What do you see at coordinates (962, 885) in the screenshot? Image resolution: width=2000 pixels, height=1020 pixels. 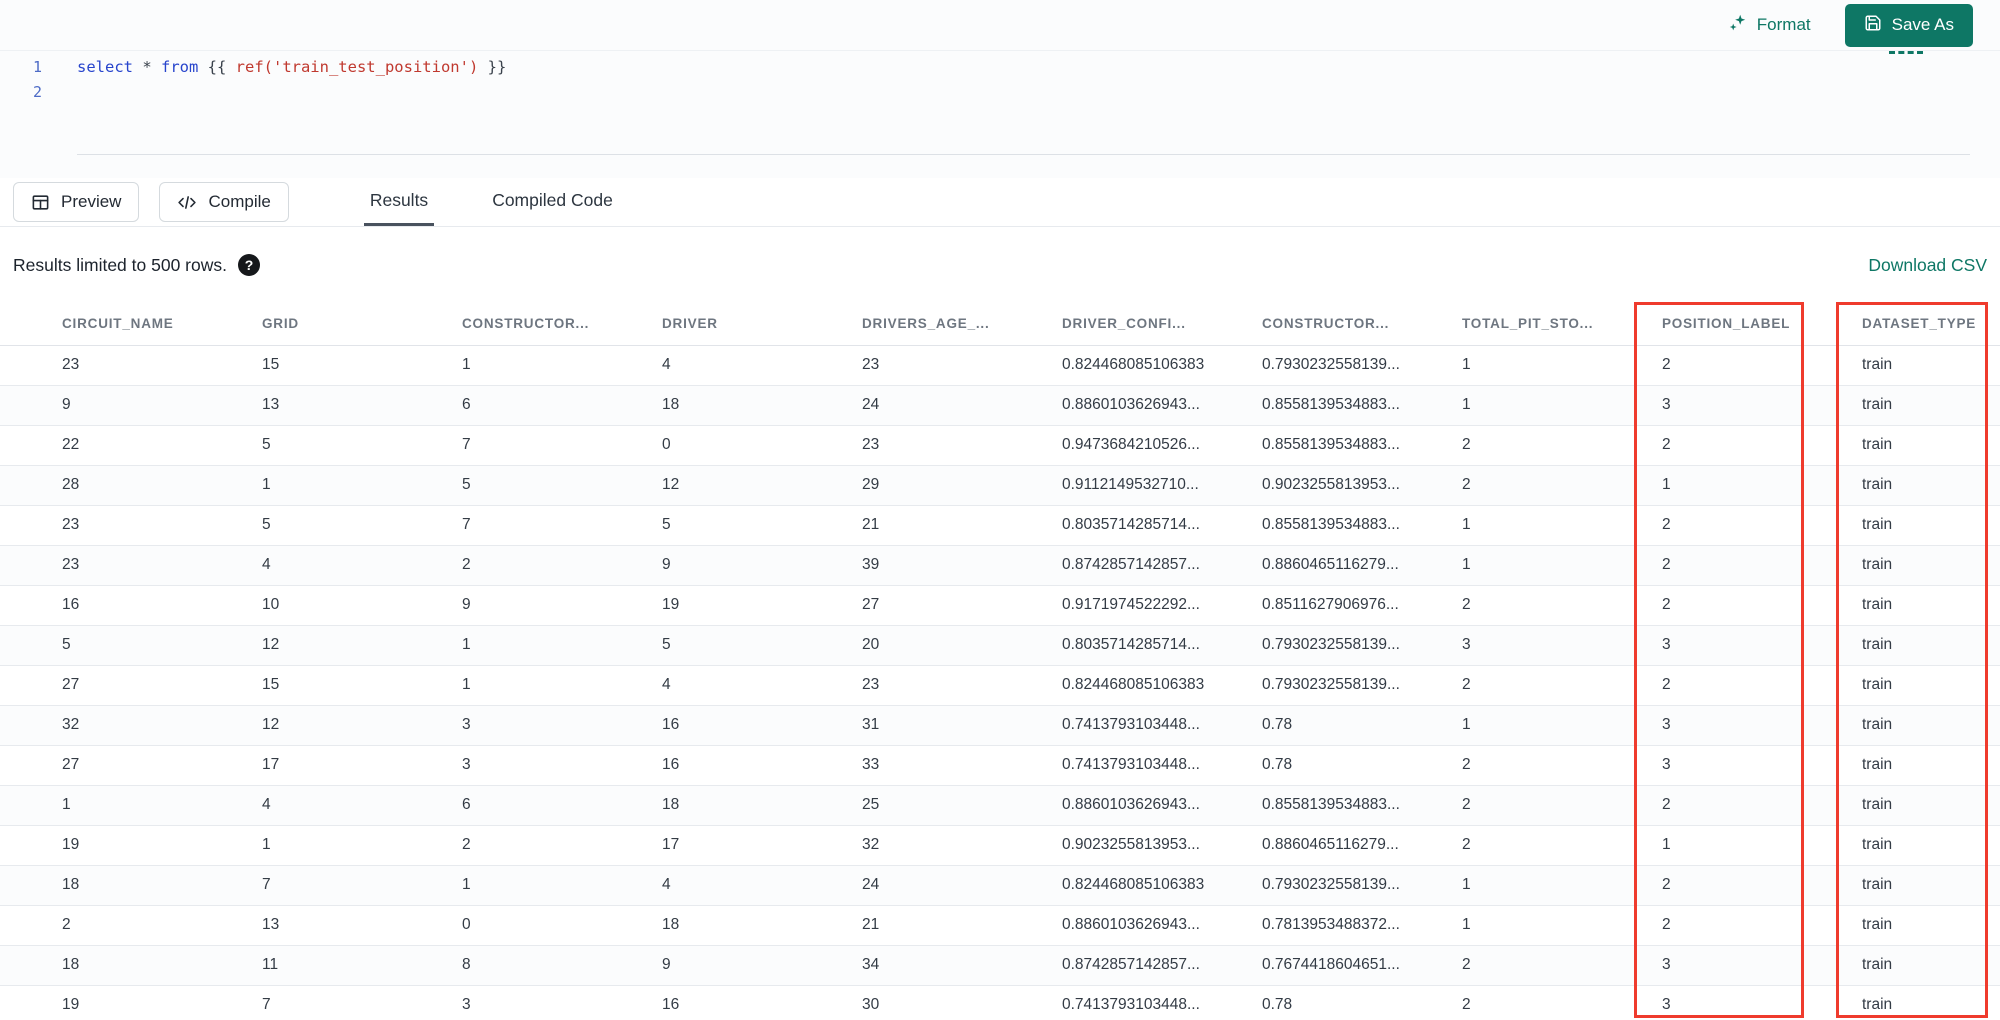 I see `table-cell: 24` at bounding box center [962, 885].